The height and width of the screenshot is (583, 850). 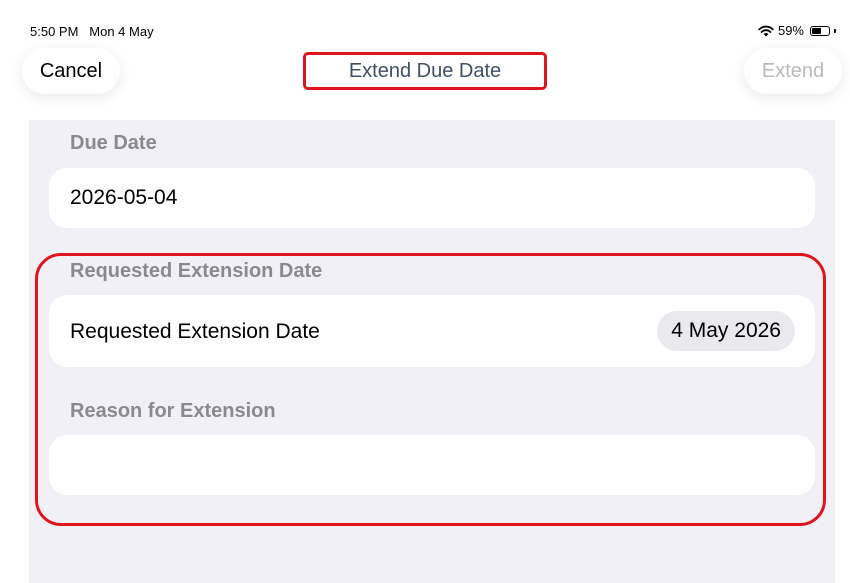 What do you see at coordinates (196, 271) in the screenshot?
I see `extension-date-header: Requested Extension Date` at bounding box center [196, 271].